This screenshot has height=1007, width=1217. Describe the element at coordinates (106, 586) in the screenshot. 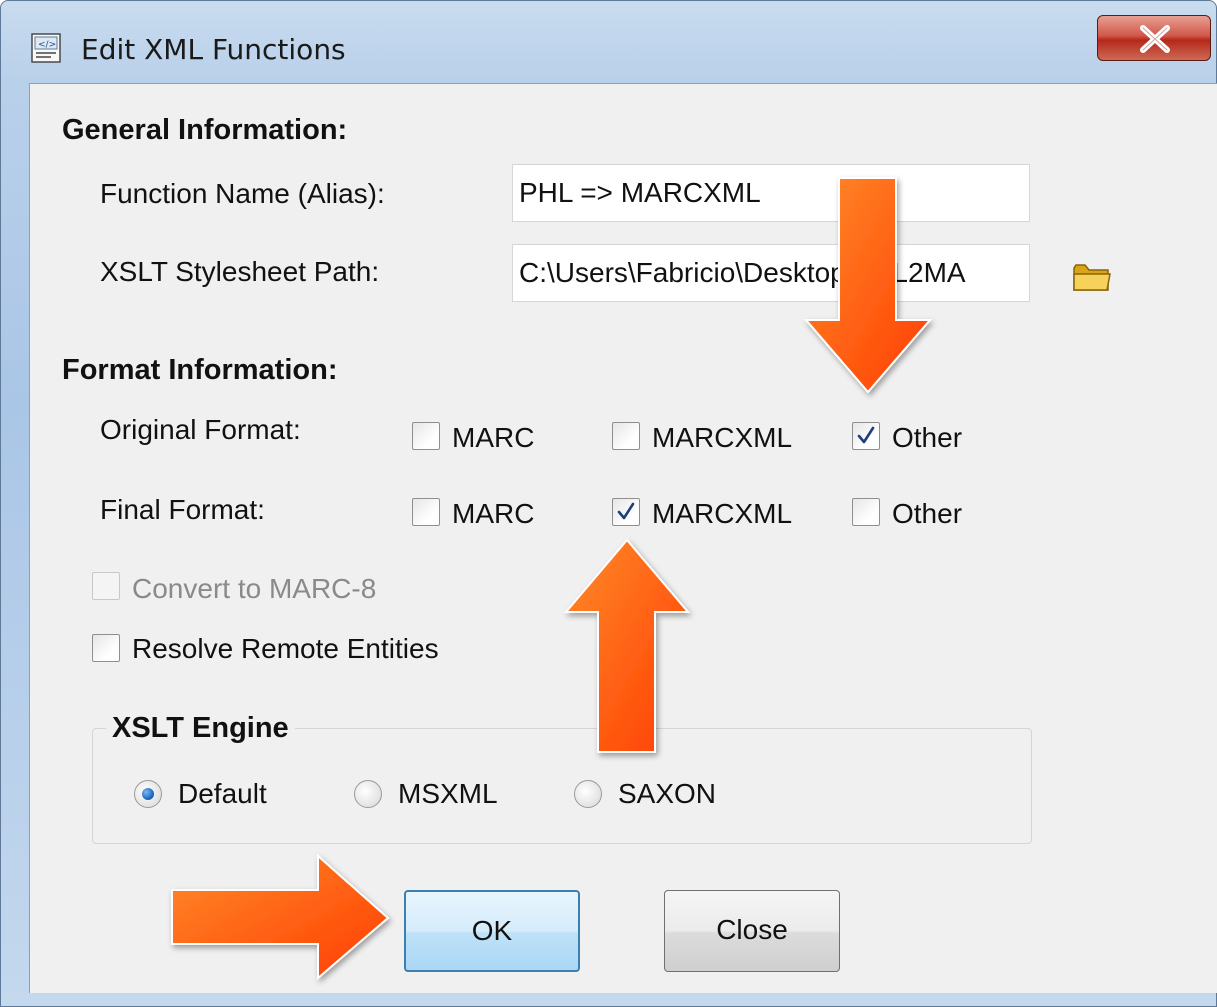

I see `convert-marc8-checkbox` at that location.